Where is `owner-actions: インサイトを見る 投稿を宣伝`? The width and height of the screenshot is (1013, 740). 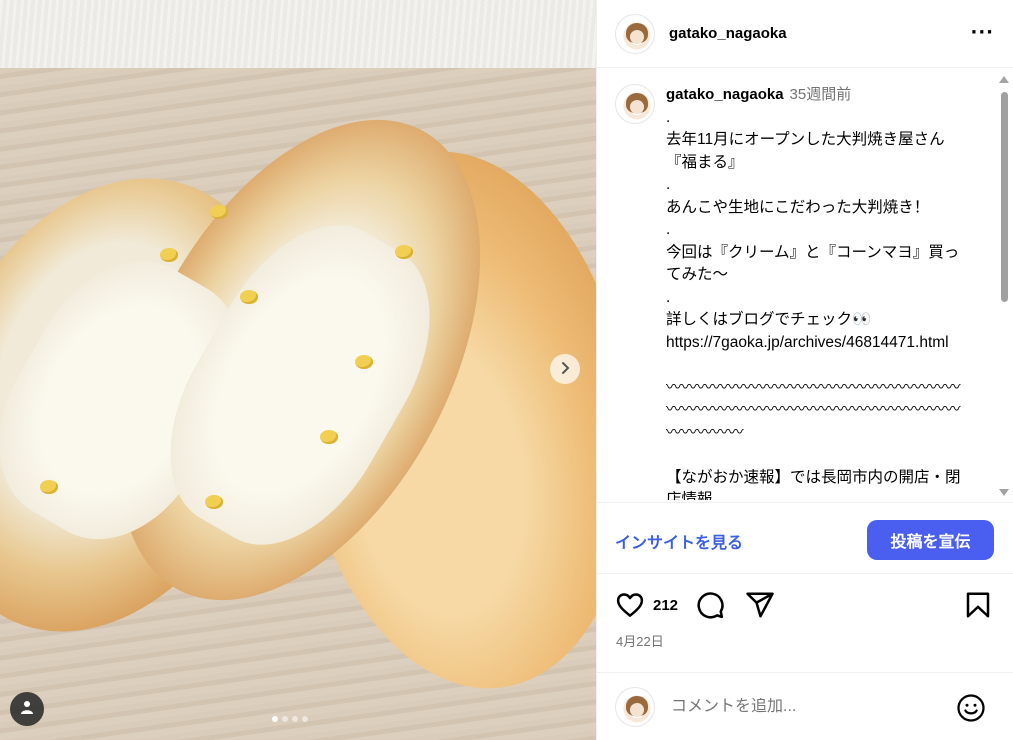 owner-actions: インサイトを見る 投稿を宣伝 is located at coordinates (805, 538).